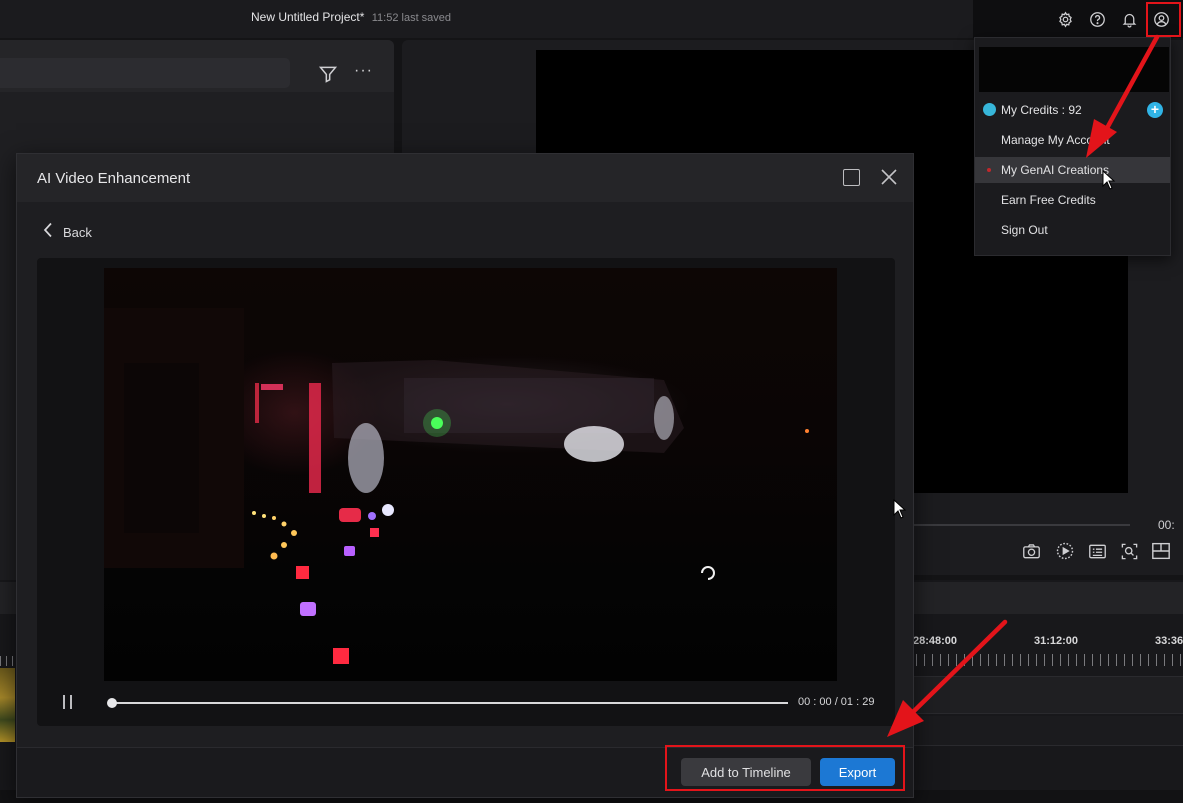 The height and width of the screenshot is (803, 1183). I want to click on credits-icon, so click(989, 109).